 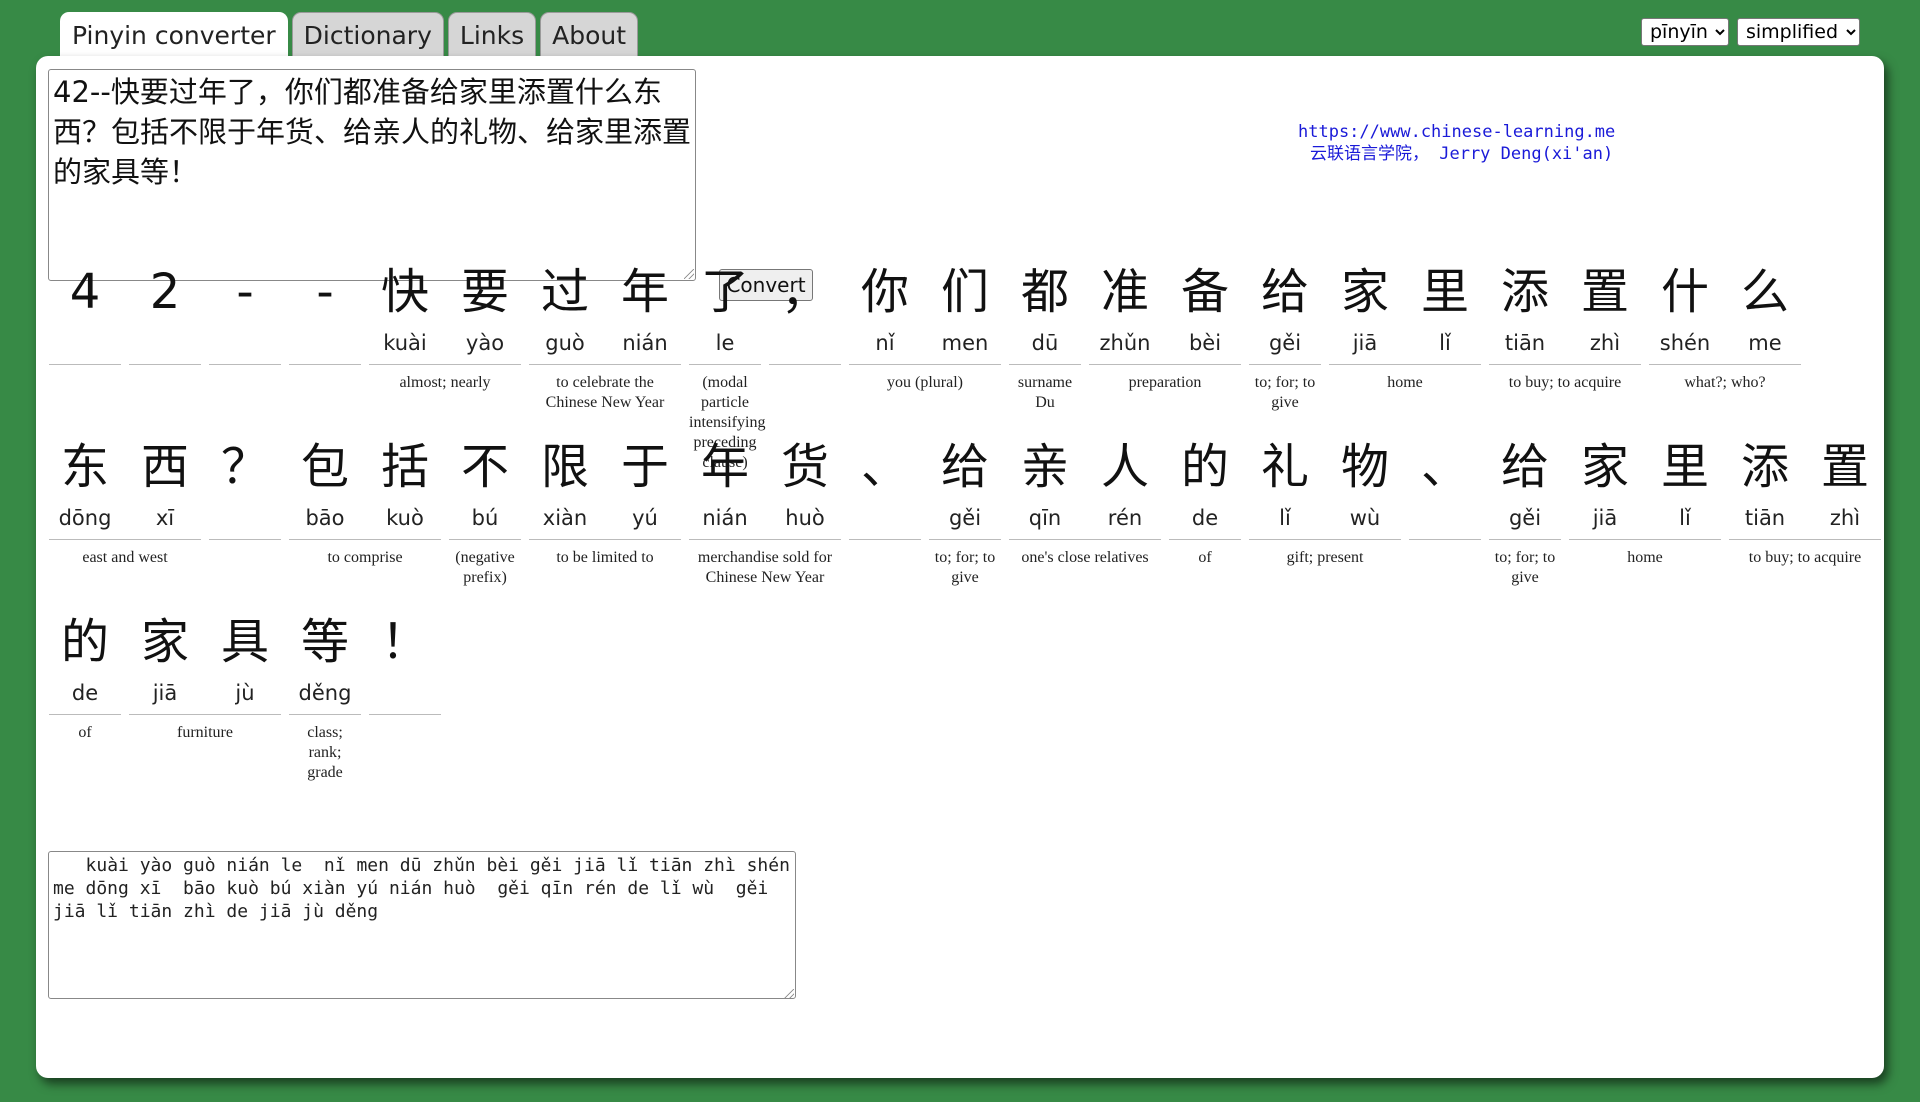 I want to click on hanzi-char: 人, so click(x=1124, y=467).